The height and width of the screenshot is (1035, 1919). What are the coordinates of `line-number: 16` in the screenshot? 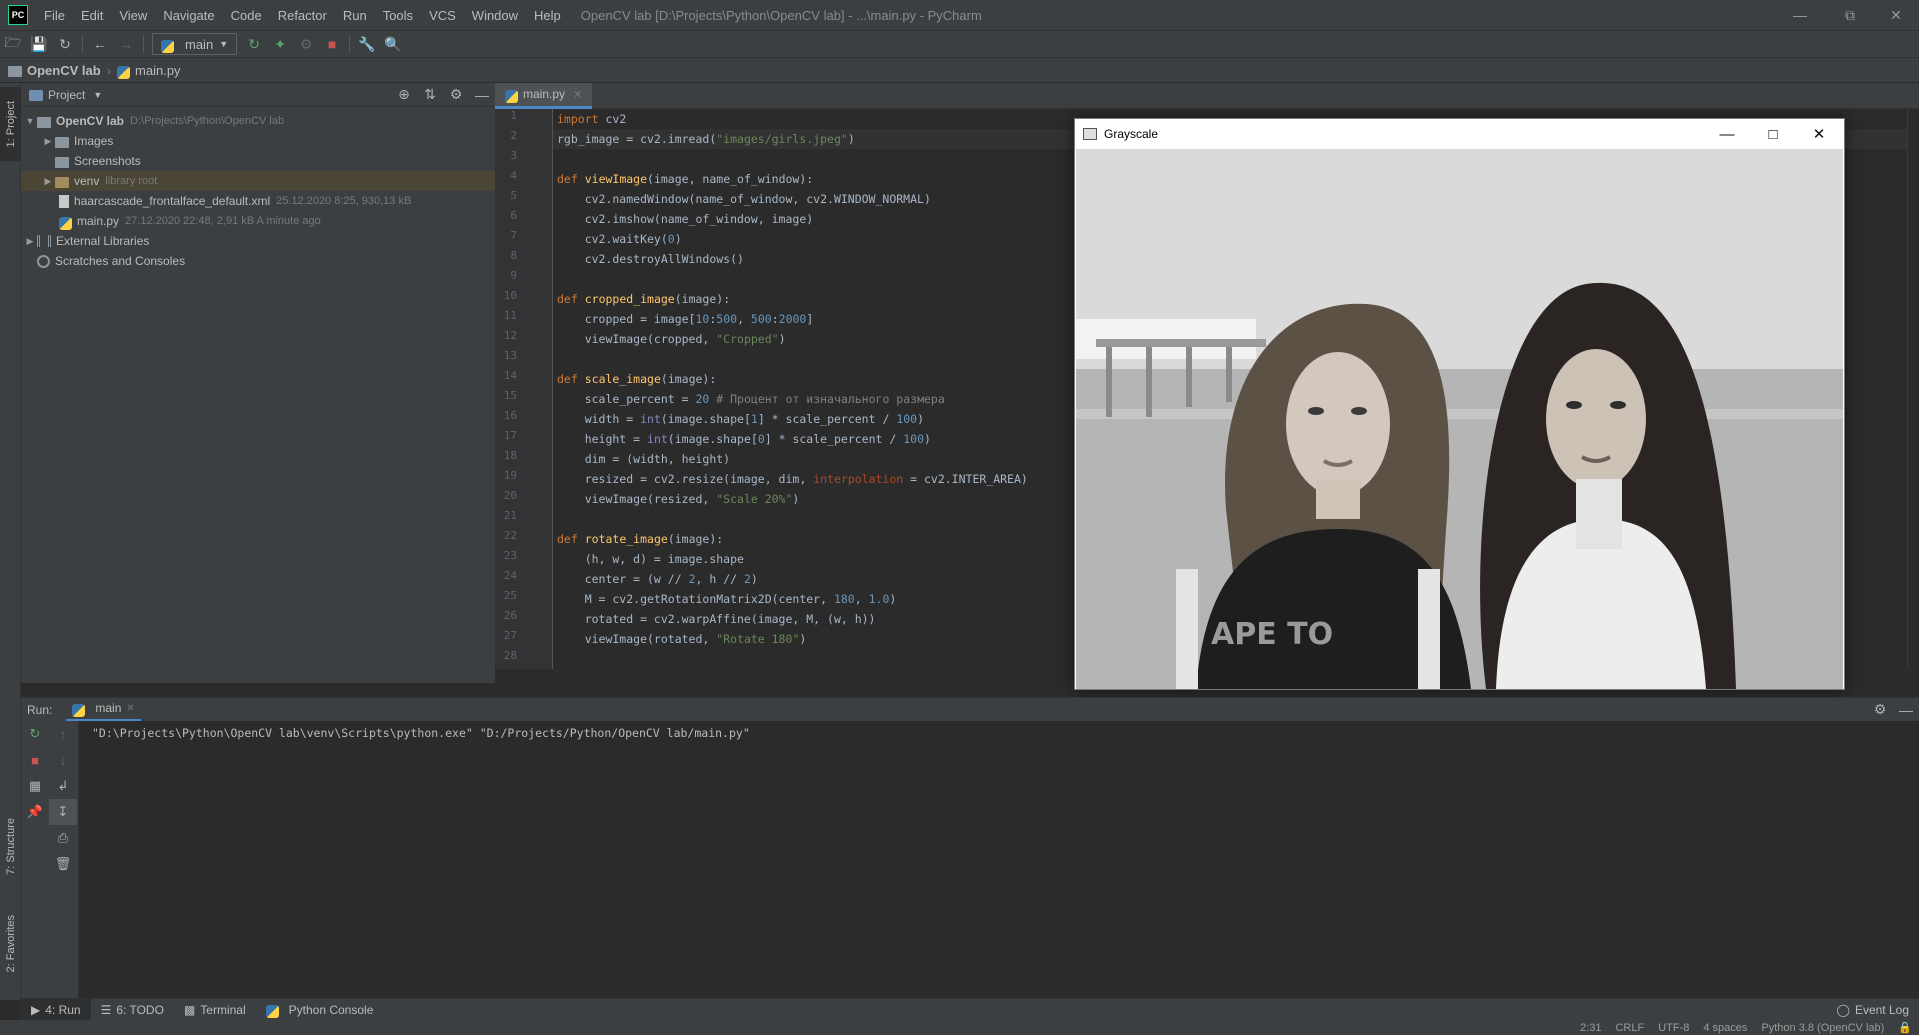 It's located at (510, 415).